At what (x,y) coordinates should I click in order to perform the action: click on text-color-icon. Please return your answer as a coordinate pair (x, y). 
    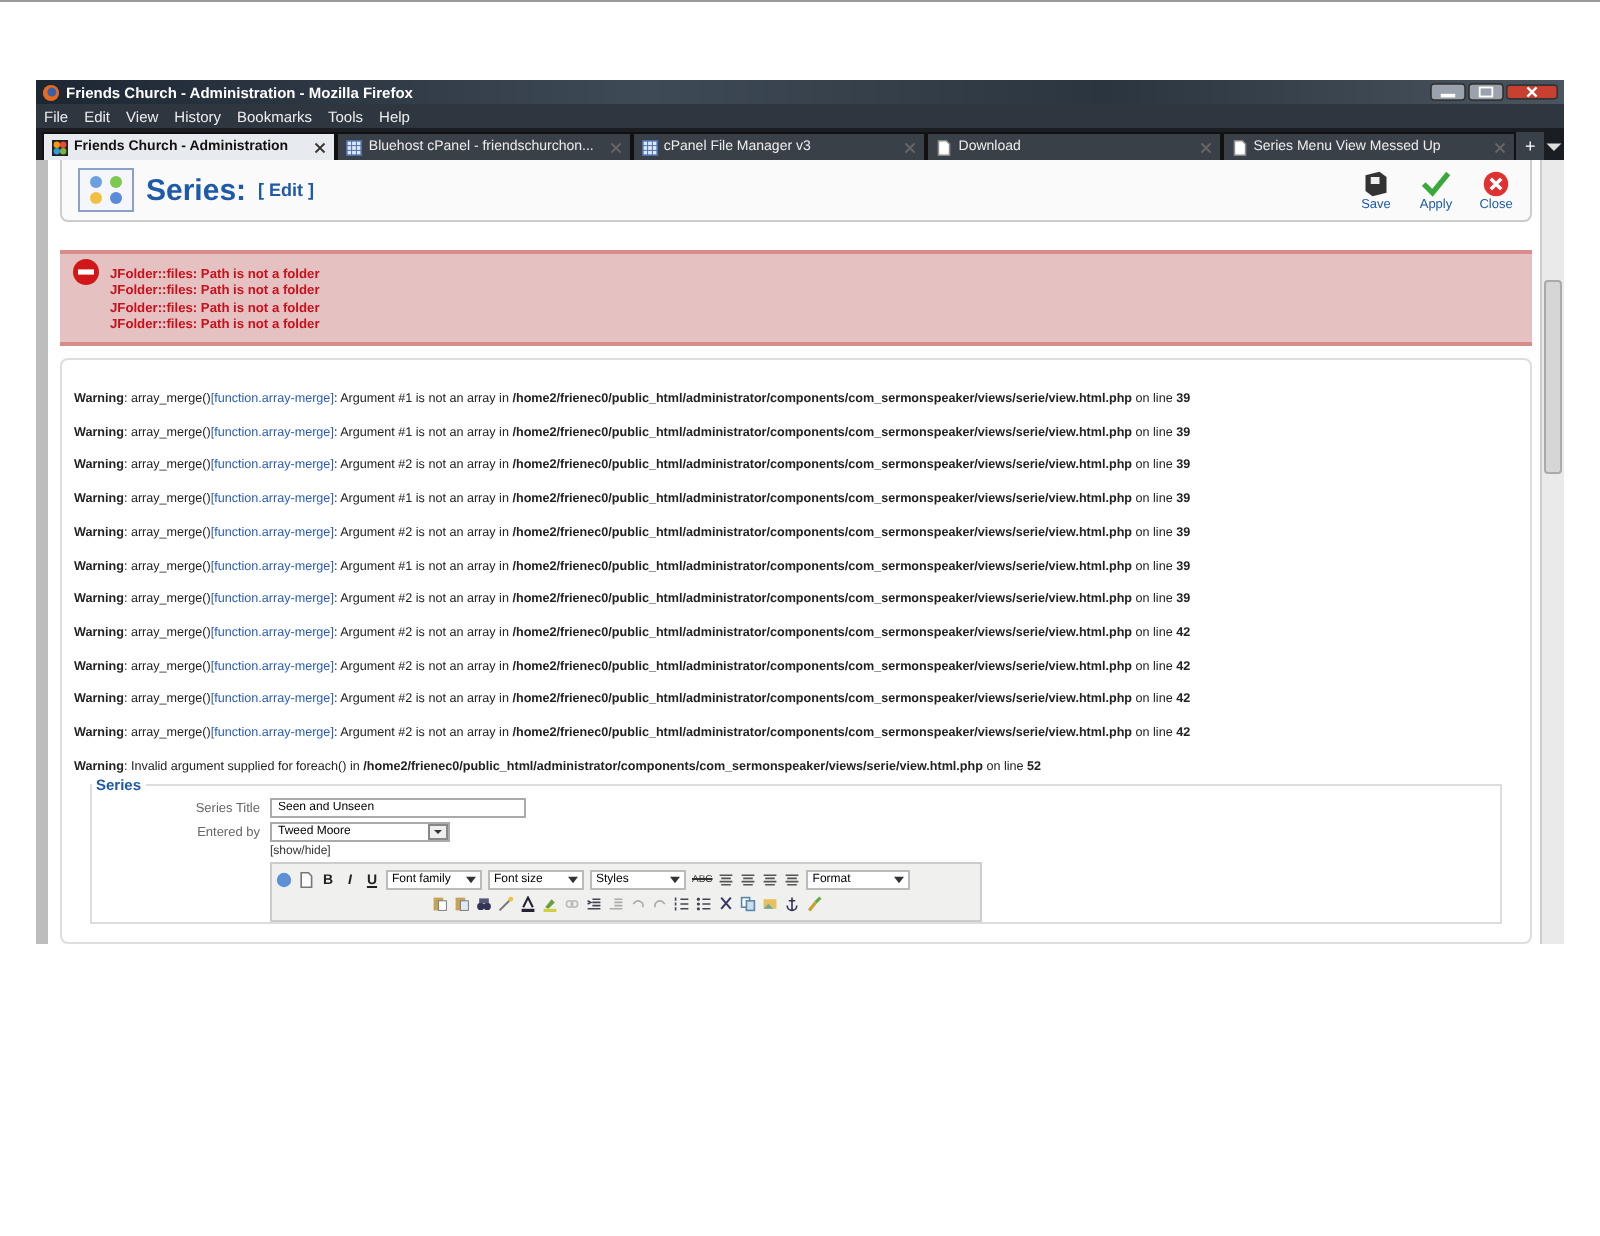
    Looking at the image, I should click on (527, 904).